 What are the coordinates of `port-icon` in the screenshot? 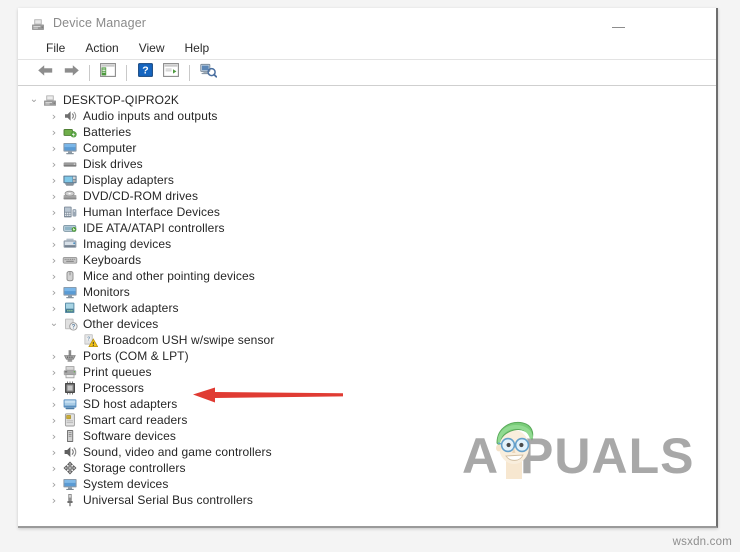 It's located at (70, 356).